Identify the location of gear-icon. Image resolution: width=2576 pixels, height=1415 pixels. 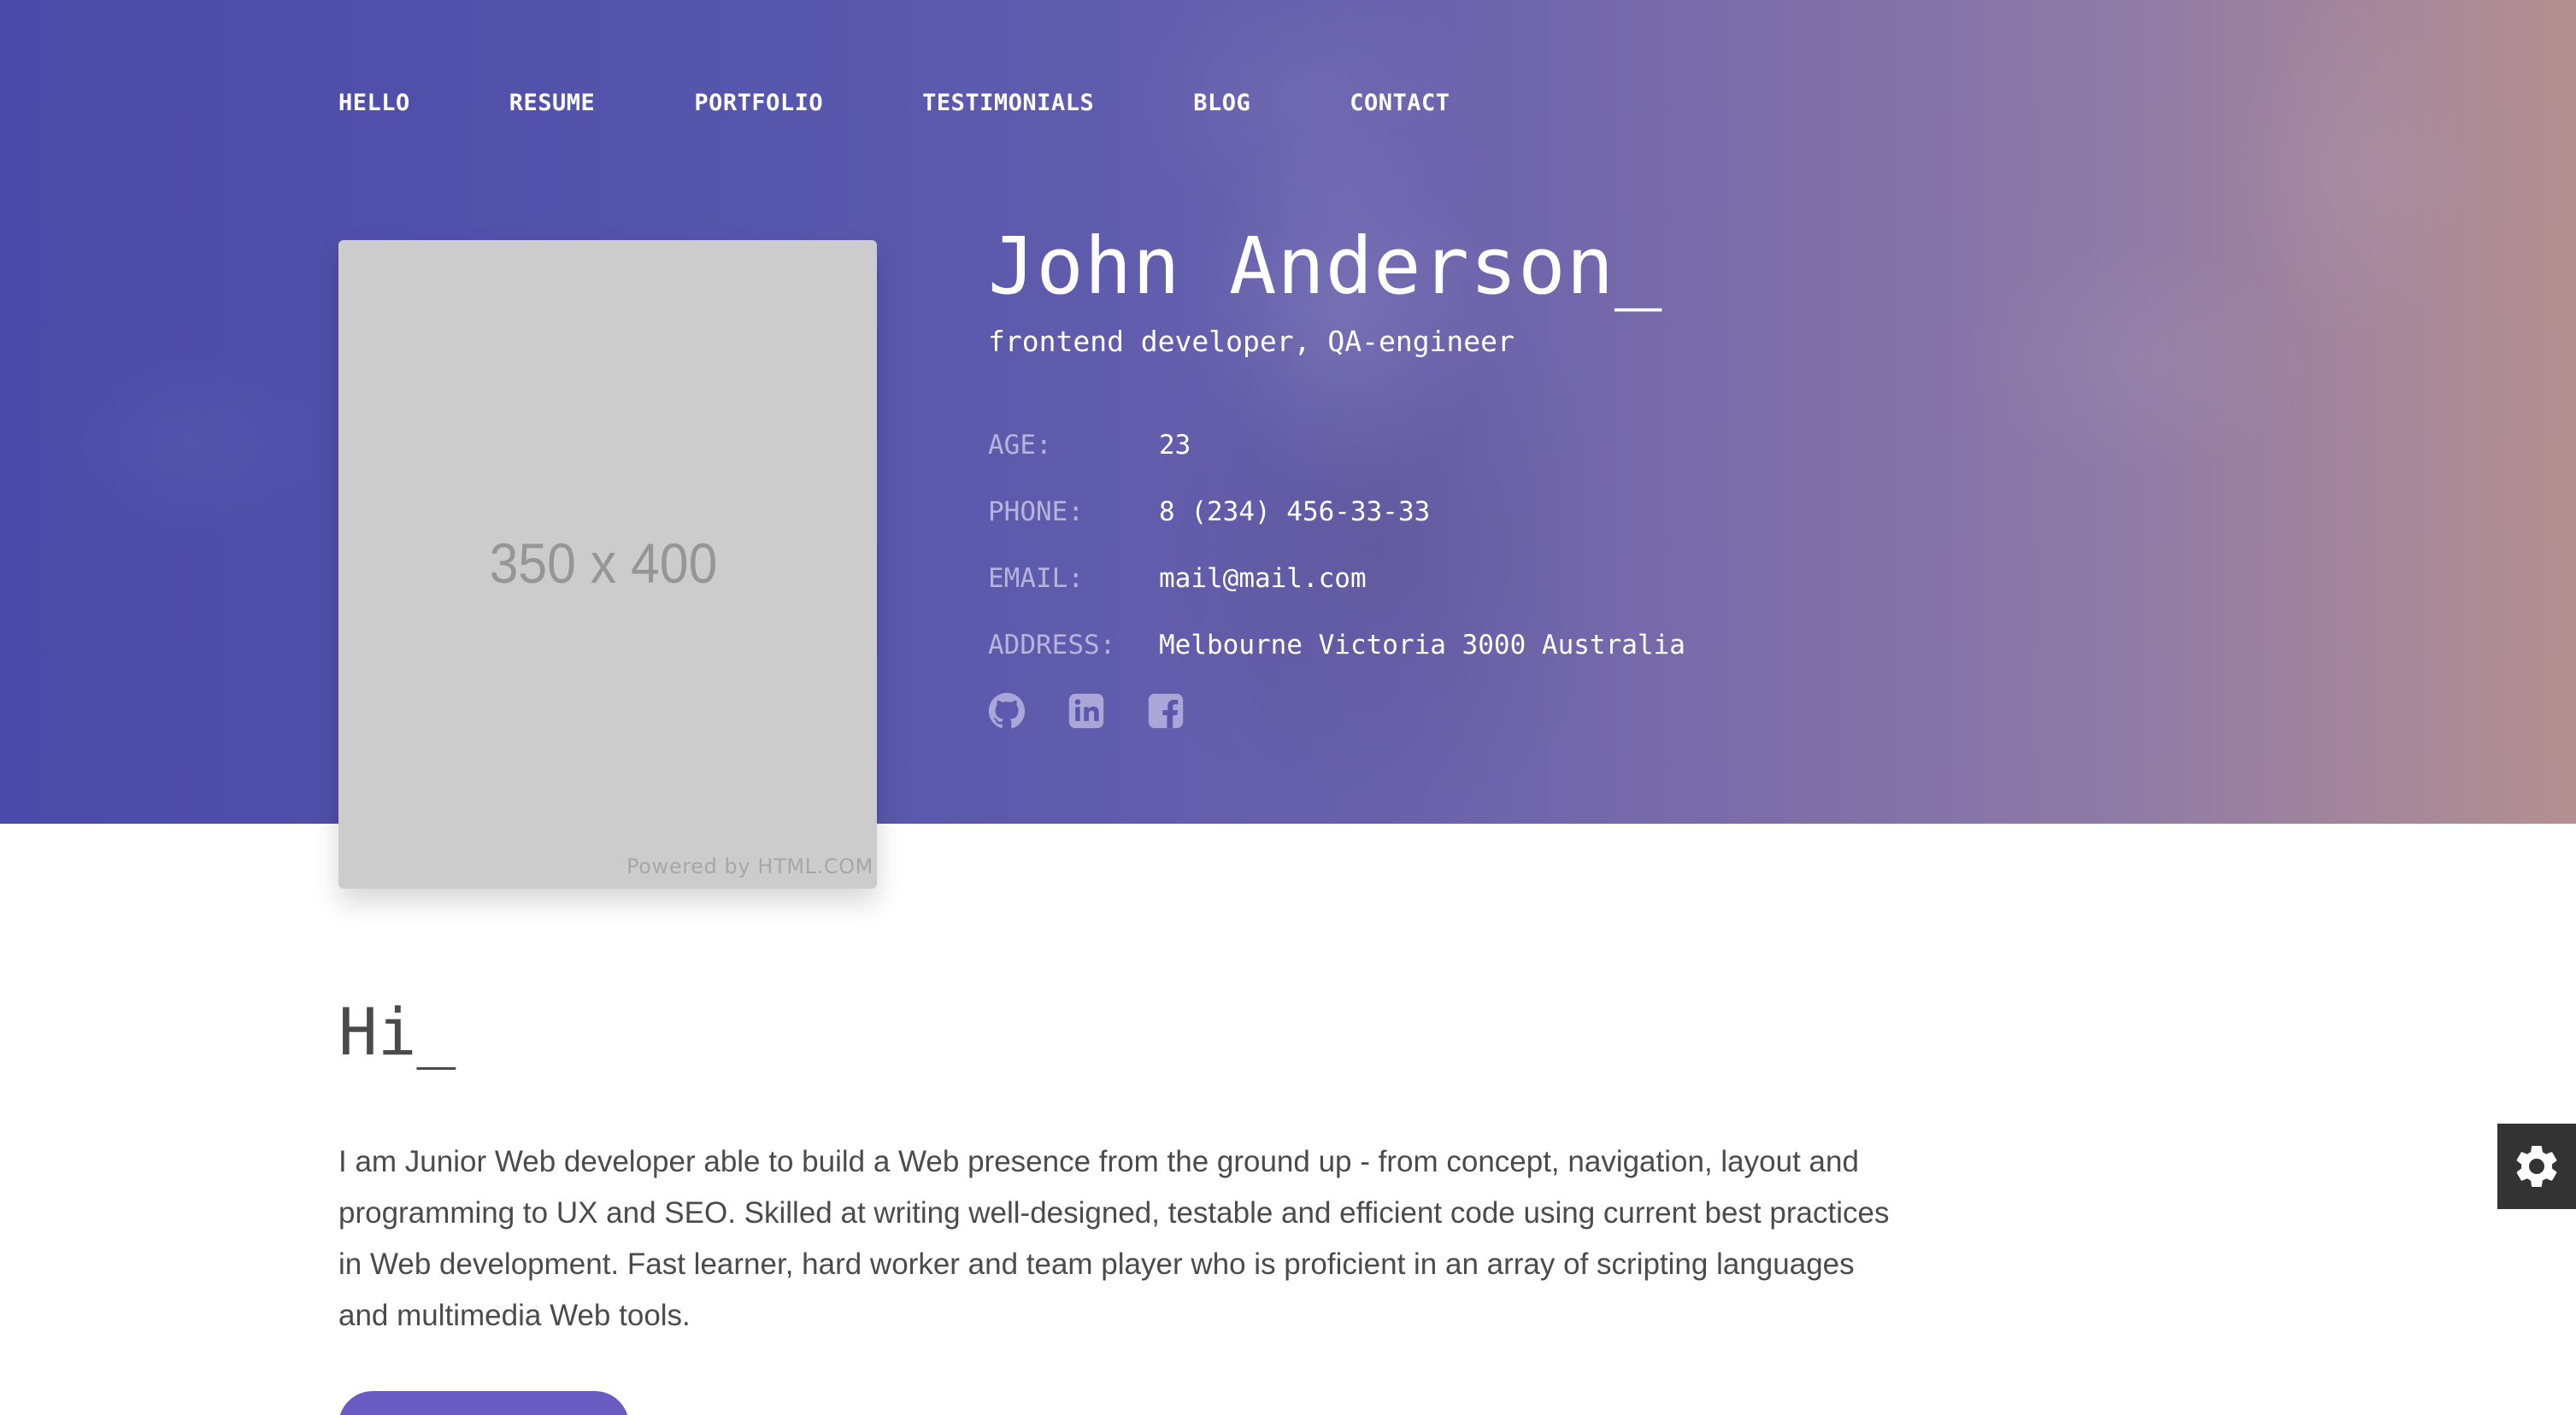
(2536, 1166).